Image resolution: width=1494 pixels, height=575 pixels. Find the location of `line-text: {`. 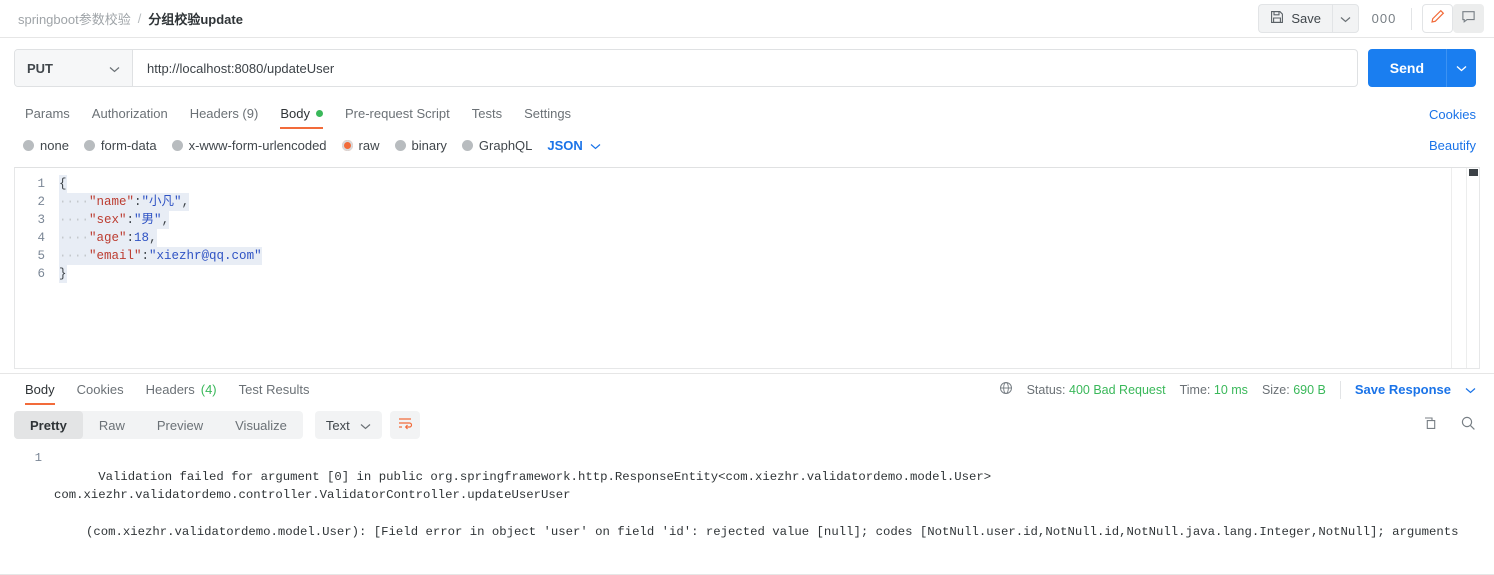

line-text: { is located at coordinates (63, 184).